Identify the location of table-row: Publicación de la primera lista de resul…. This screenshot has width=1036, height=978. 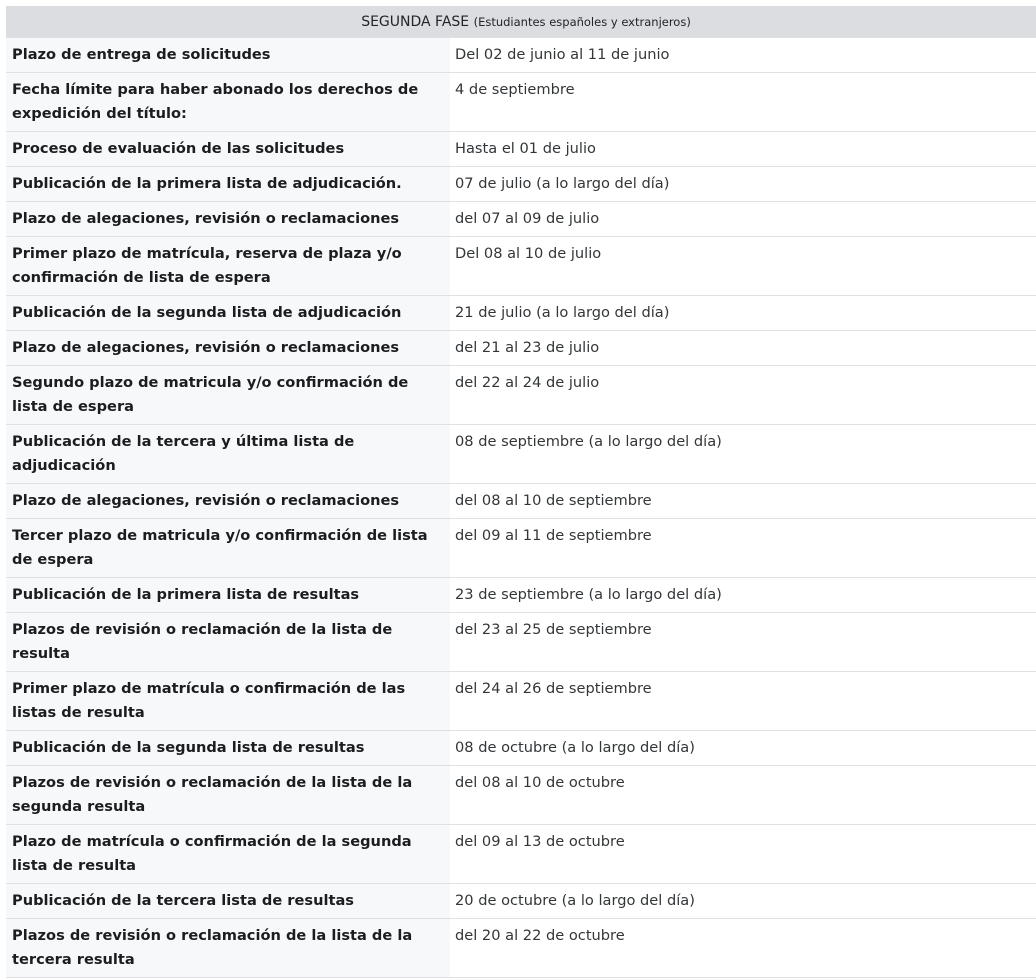
(521, 595).